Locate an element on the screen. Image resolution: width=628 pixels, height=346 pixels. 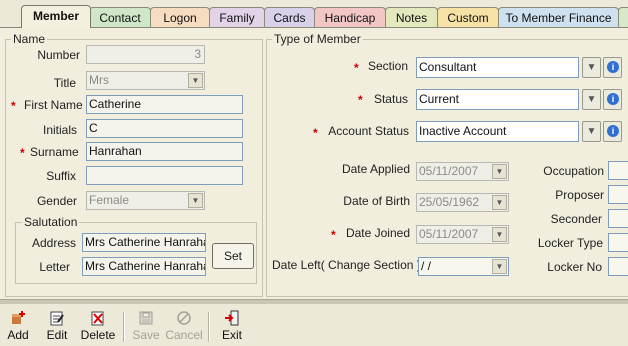
date-joined-label: Date Joined is located at coordinates (377, 233).